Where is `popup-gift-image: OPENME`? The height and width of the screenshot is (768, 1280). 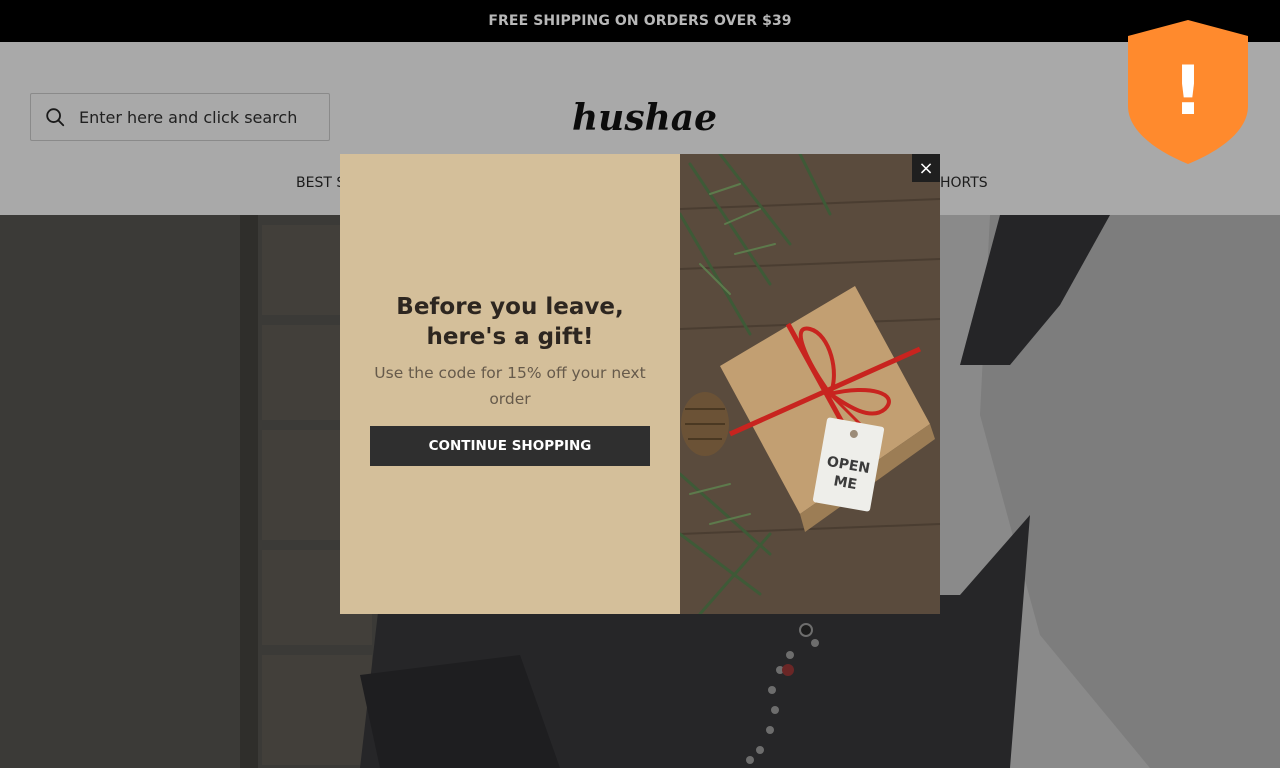 popup-gift-image: OPENME is located at coordinates (810, 384).